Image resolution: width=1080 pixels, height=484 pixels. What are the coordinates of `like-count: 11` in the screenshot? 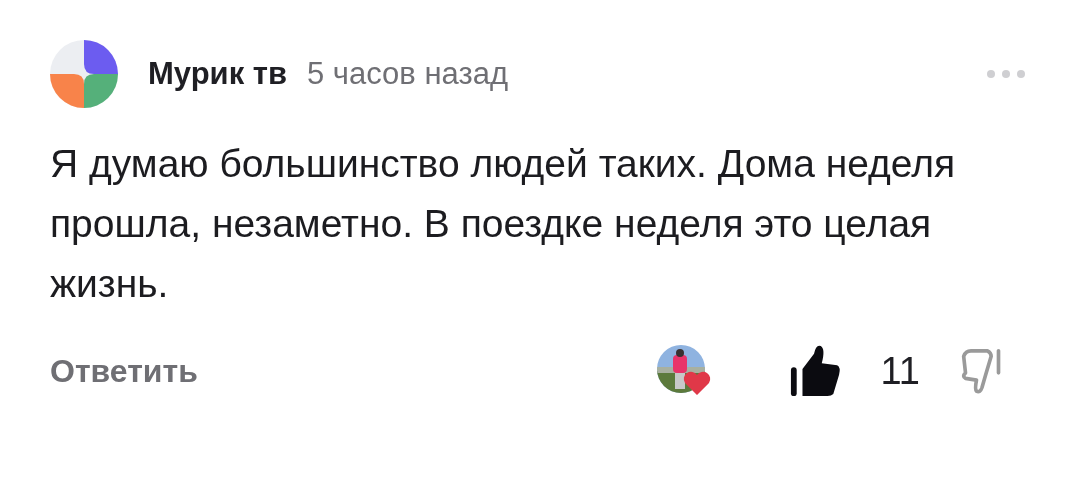 It's located at (900, 371).